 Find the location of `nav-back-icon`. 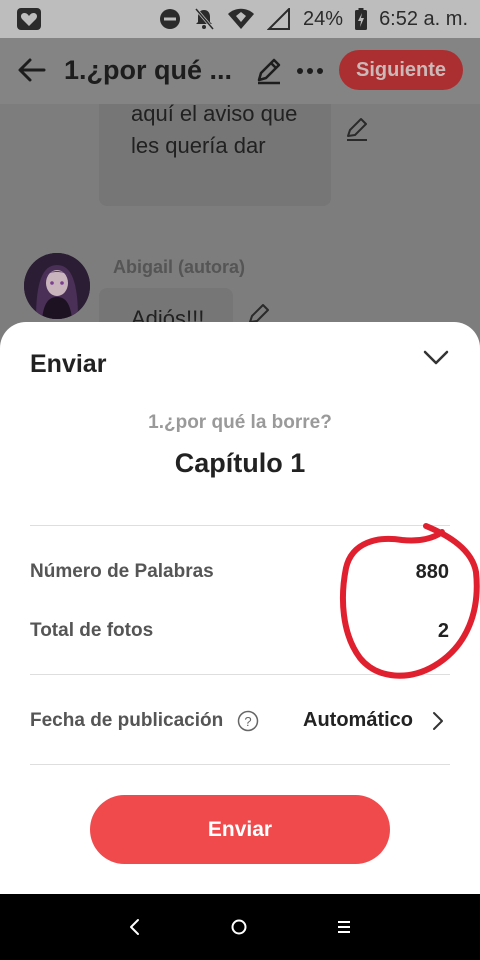

nav-back-icon is located at coordinates (135, 927).